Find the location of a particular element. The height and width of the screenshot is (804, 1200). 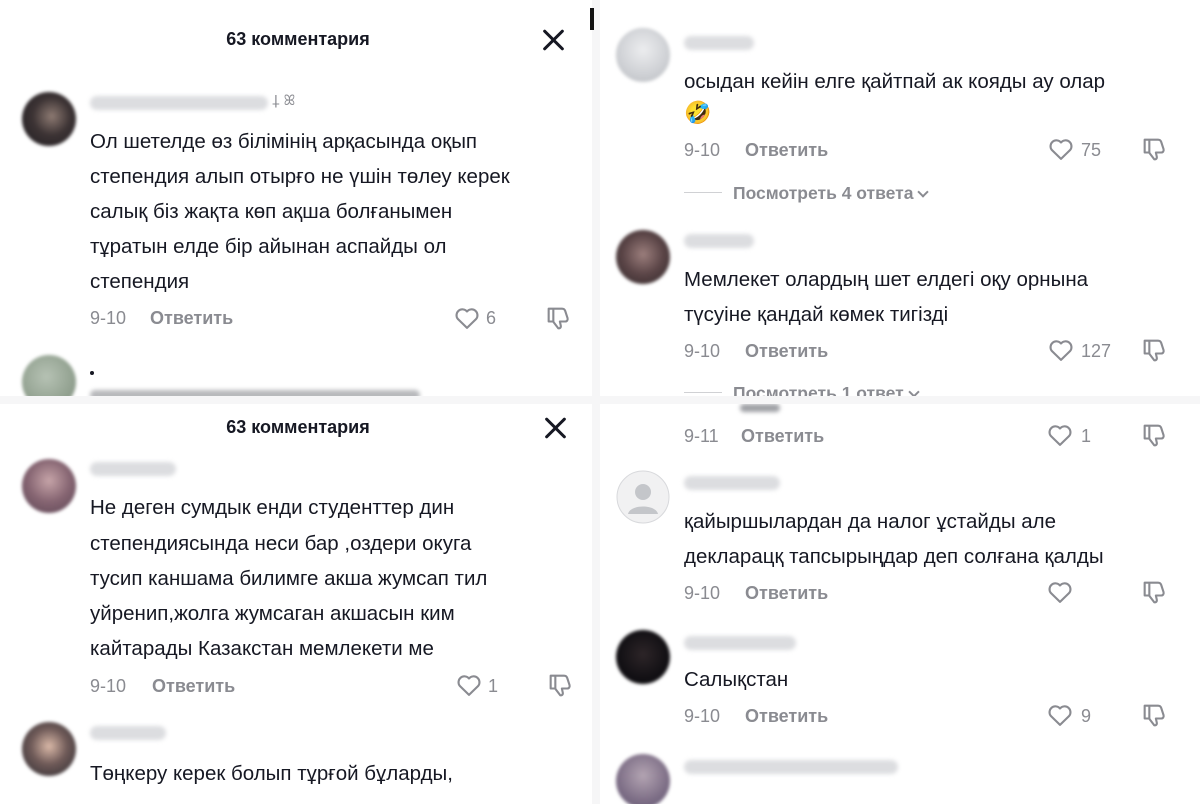

comment-text-line: тұратын елде бір айынан аспайды ол is located at coordinates (268, 246).